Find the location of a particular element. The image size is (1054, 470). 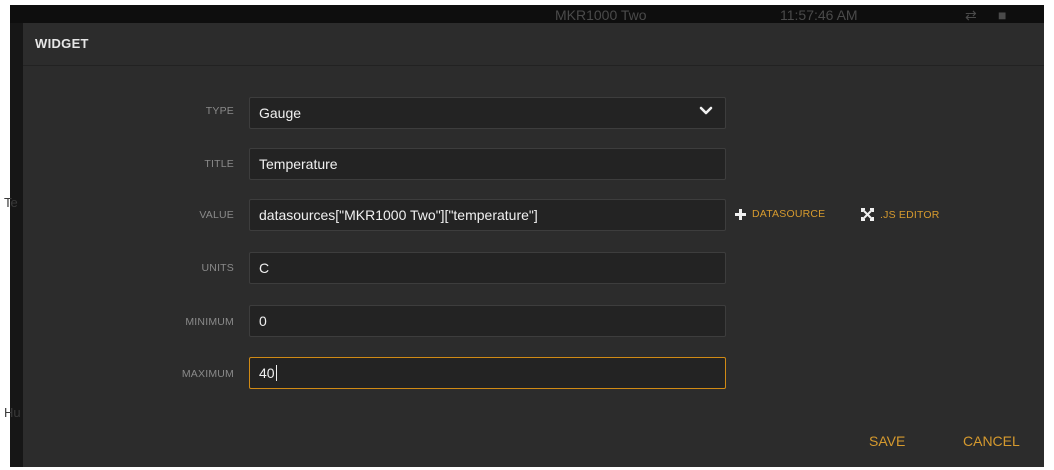

refresh-icon: ⇄ is located at coordinates (971, 15).